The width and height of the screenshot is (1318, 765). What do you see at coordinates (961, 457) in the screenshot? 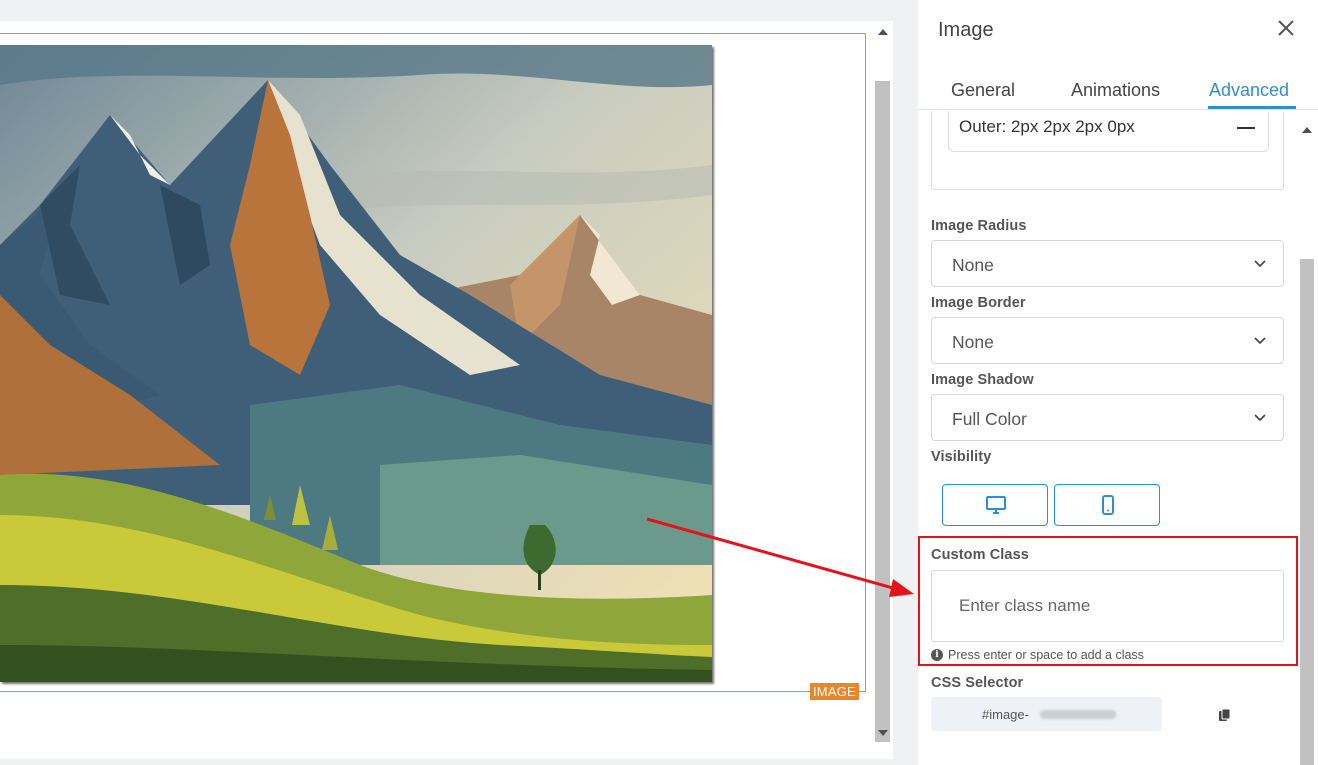
I see `visibility-label: Visibility` at bounding box center [961, 457].